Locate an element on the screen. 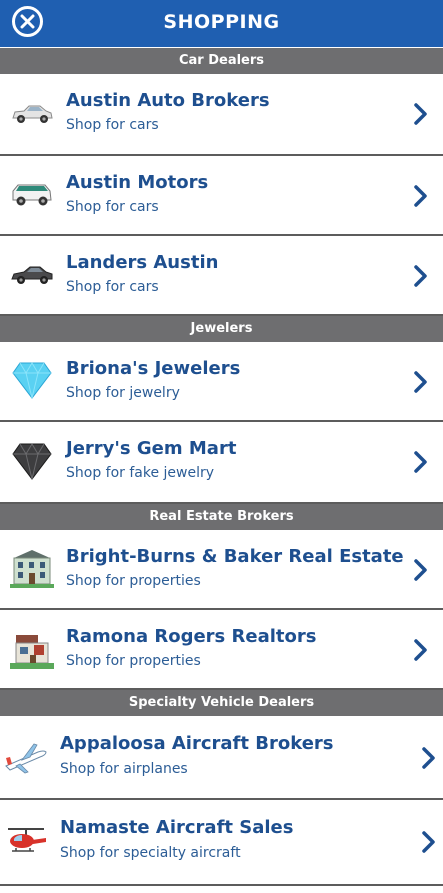 The width and height of the screenshot is (443, 893). airplane-icon is located at coordinates (26, 758).